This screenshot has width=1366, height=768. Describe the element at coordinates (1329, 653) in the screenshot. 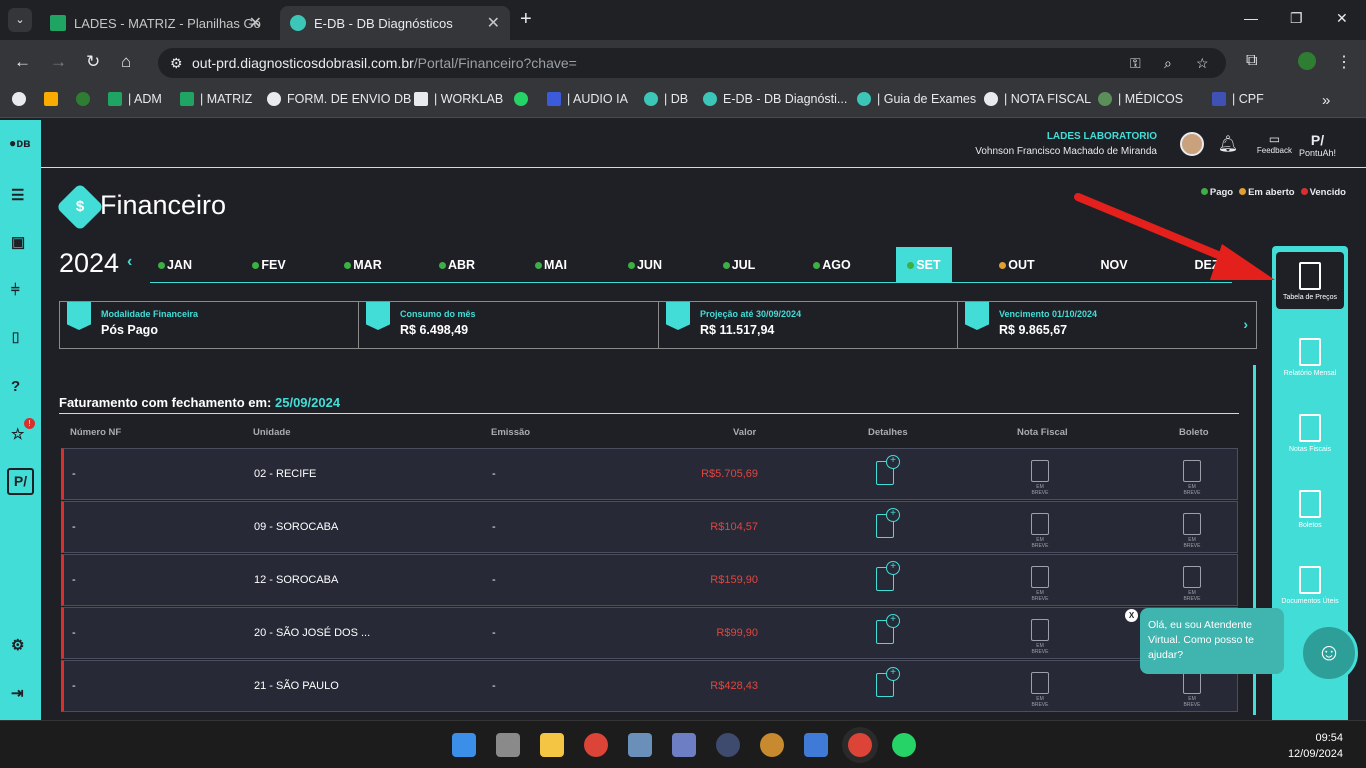

I see `virtual-agent-avatar: ☺` at that location.